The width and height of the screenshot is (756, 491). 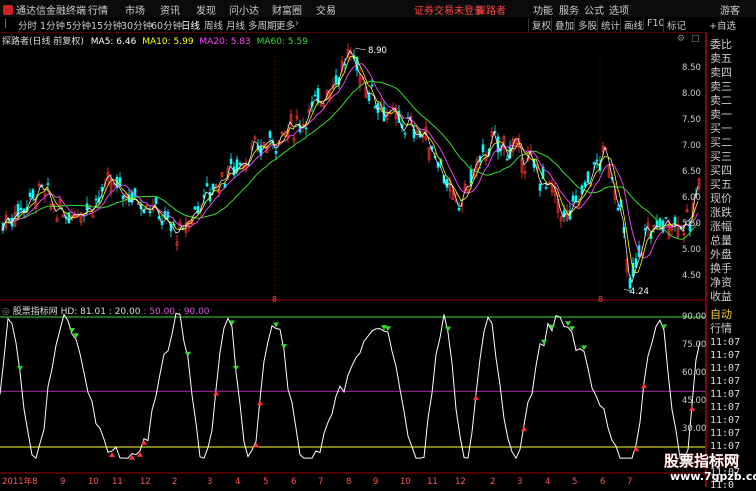 I want to click on tab-15min: 15分钟, so click(x=106, y=25).